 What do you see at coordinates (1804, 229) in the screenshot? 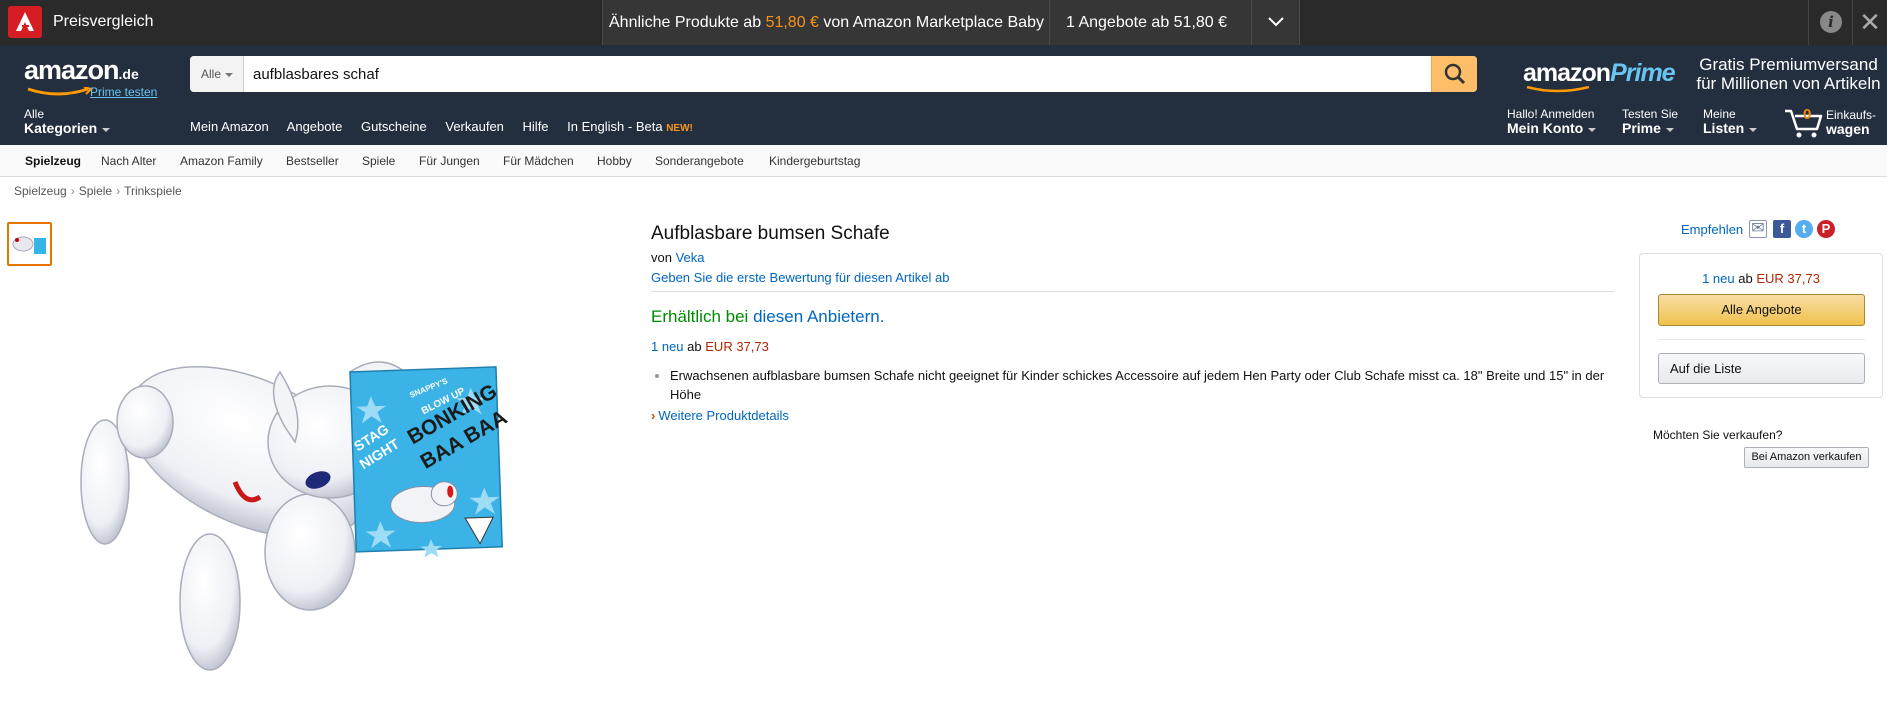
I see `twitter-icon: t` at bounding box center [1804, 229].